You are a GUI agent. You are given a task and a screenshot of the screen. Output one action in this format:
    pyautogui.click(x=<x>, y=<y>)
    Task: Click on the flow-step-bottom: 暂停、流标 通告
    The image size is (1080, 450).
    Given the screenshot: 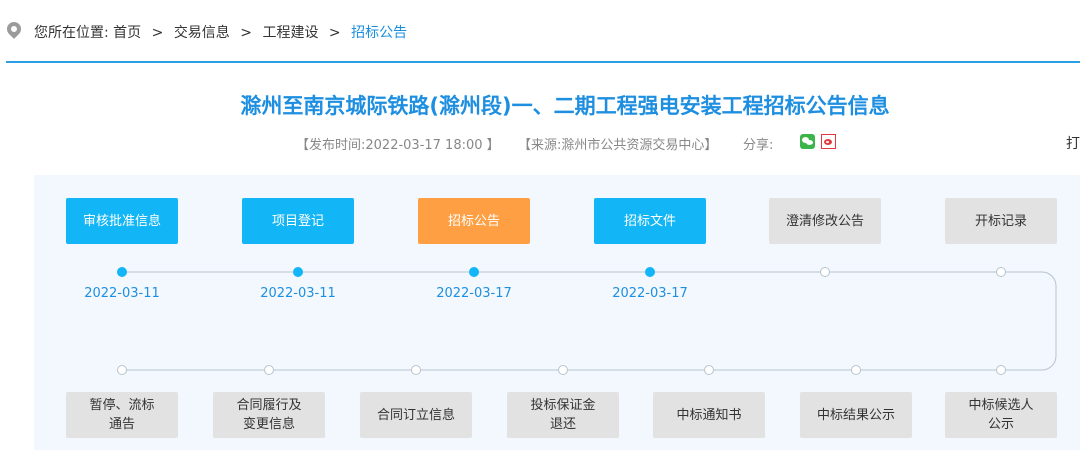 What is the action you would take?
    pyautogui.click(x=122, y=415)
    